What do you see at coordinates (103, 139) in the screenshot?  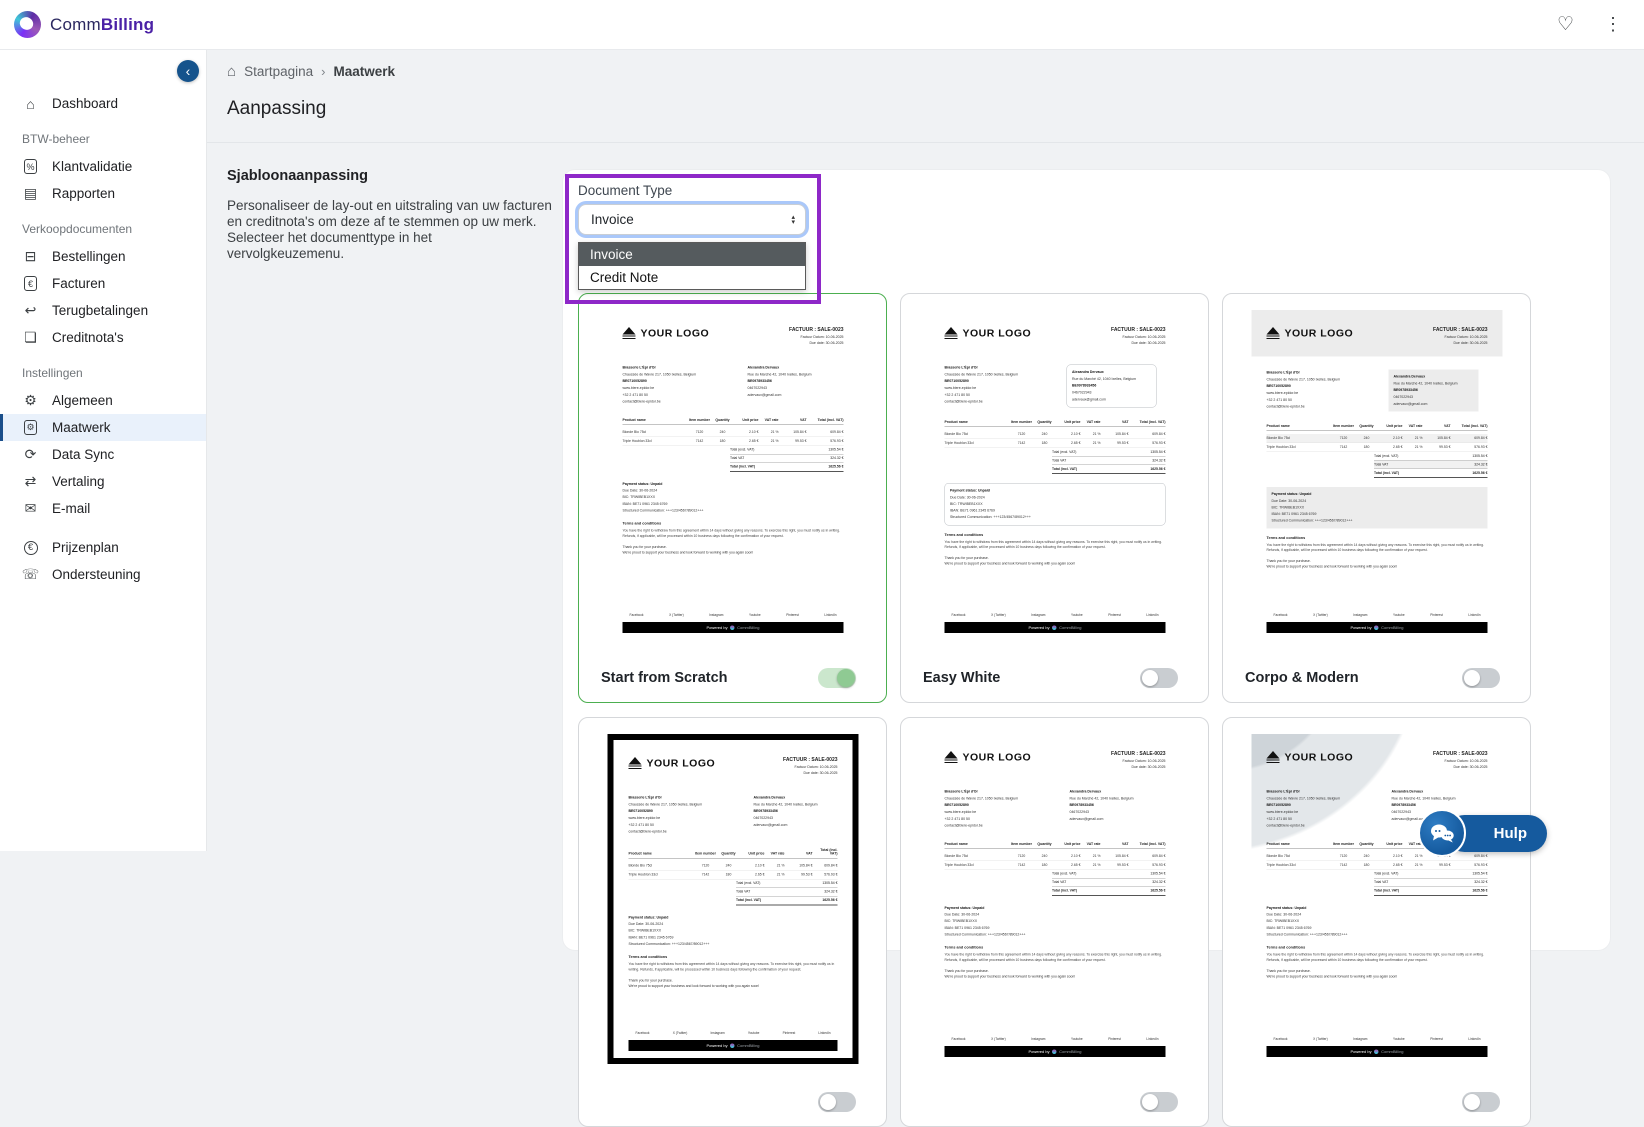 I see `sidebar-section-label: BTW-beheer` at bounding box center [103, 139].